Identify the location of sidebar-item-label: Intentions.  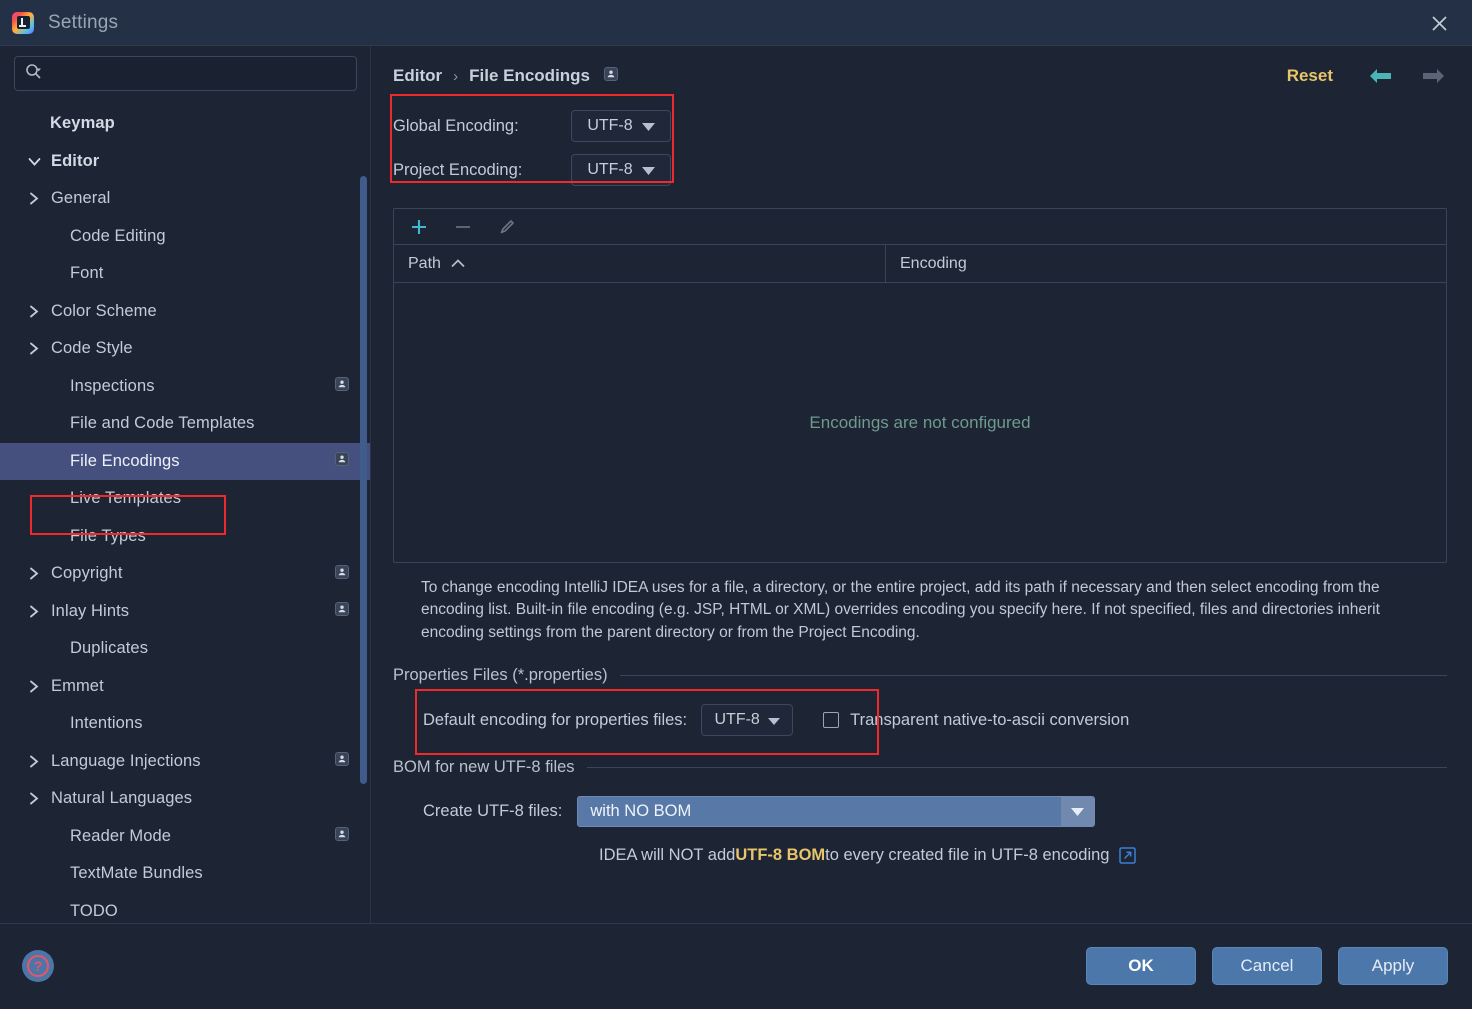
(106, 723).